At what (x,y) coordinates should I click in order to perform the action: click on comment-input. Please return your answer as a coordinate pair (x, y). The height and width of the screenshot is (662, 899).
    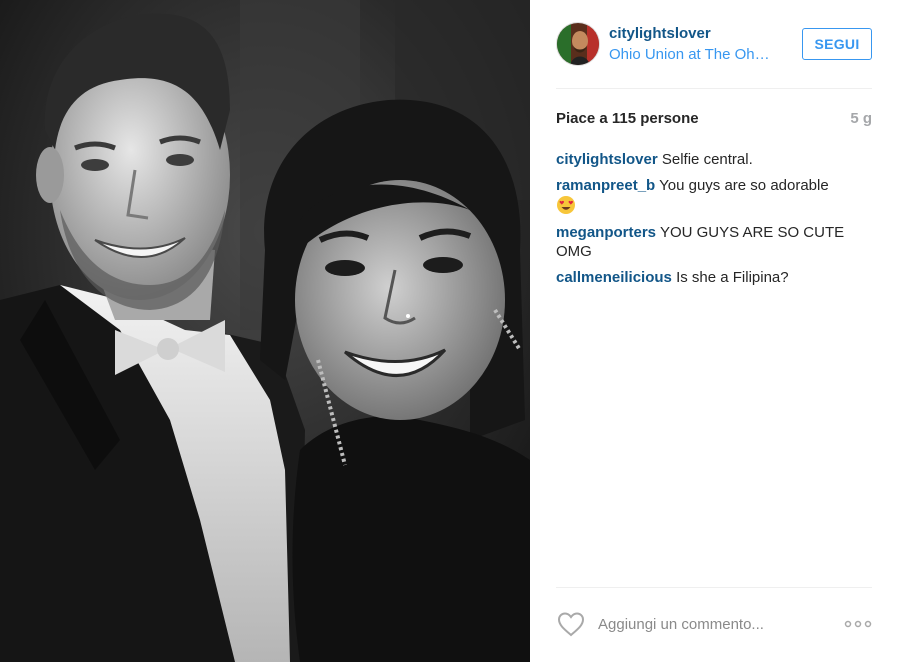
    Looking at the image, I should click on (713, 624).